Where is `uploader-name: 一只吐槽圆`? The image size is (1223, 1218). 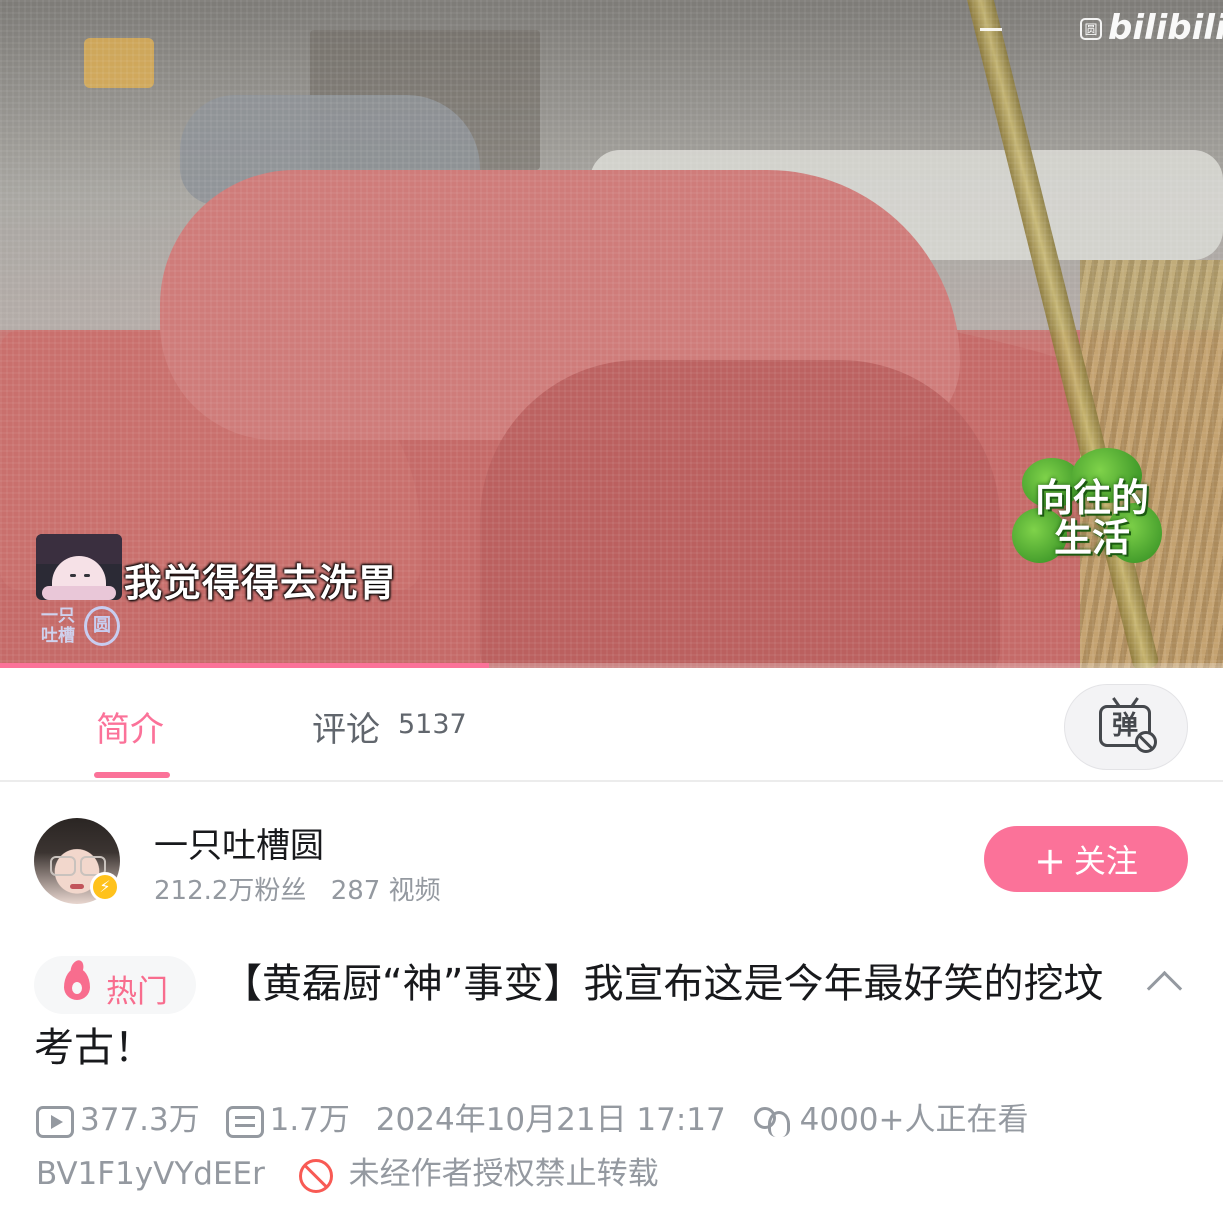 uploader-name: 一只吐槽圆 is located at coordinates (239, 842).